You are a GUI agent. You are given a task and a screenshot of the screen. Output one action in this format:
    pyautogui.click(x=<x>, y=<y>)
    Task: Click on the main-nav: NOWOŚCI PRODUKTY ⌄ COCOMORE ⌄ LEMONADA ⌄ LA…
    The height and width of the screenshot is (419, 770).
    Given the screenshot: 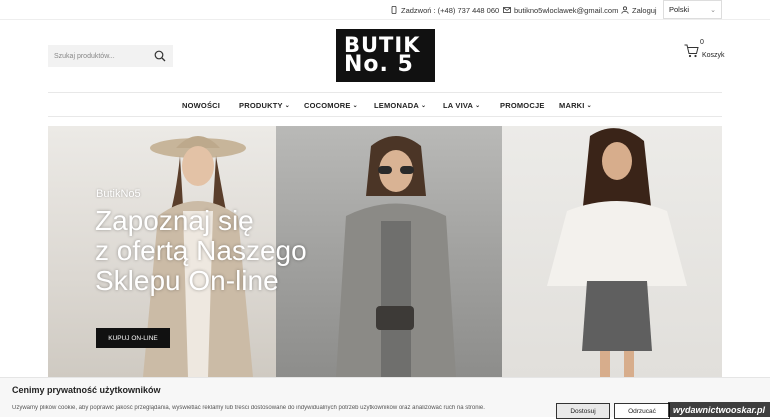 What is the action you would take?
    pyautogui.click(x=385, y=104)
    